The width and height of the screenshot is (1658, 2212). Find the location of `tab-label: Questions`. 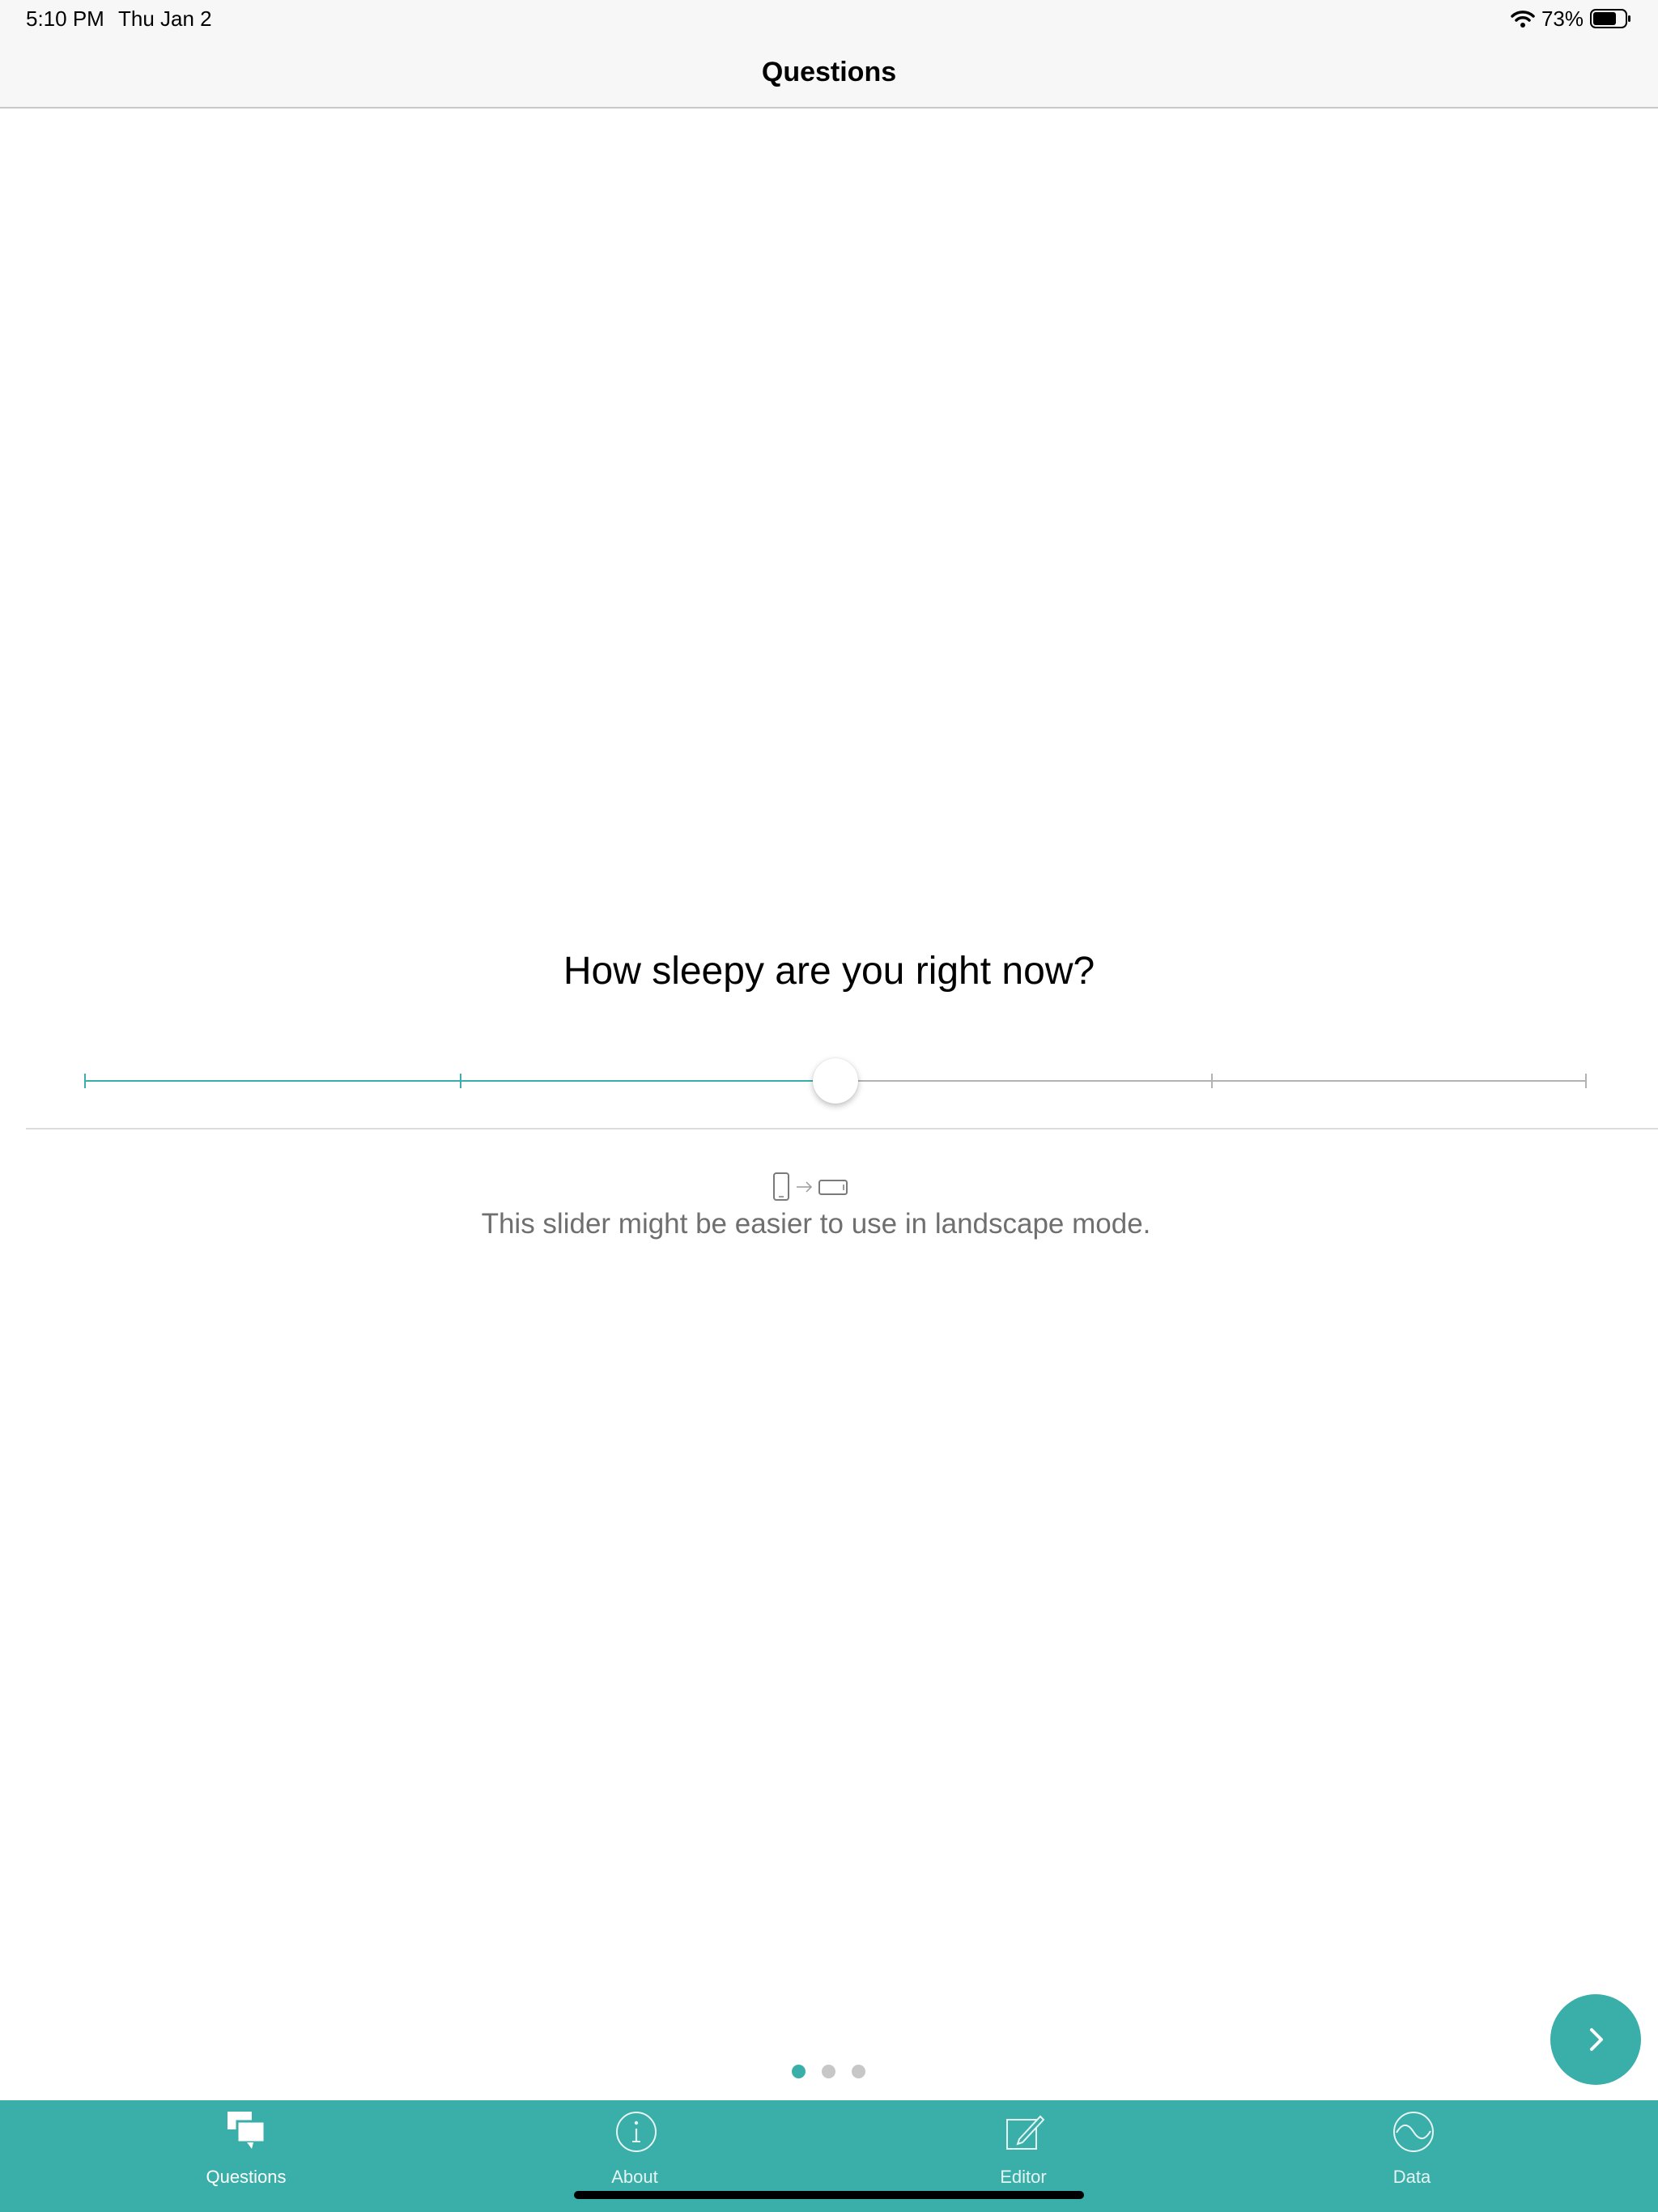

tab-label: Questions is located at coordinates (246, 2177).